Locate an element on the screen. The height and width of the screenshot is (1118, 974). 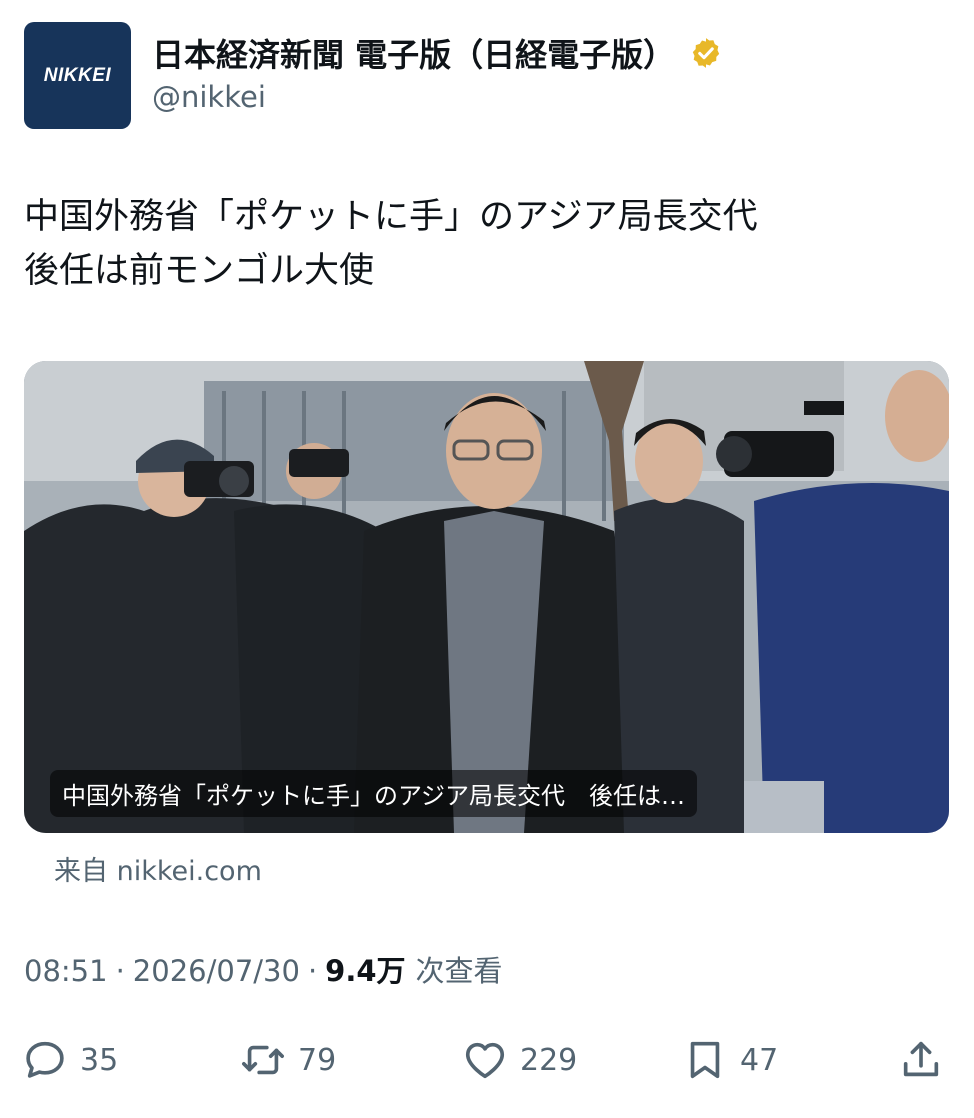
retweet-icon is located at coordinates (263, 1060).